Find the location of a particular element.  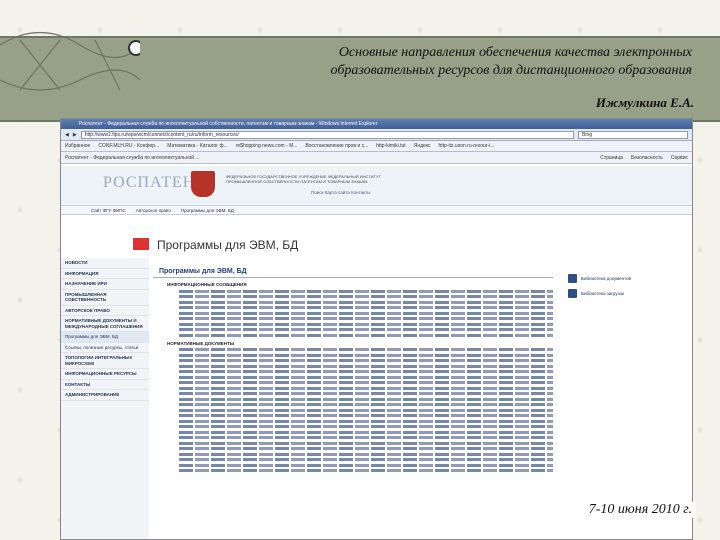

sidebar-item: НАЗНАЧЕНИЕ ИРИ is located at coordinates (105, 284).